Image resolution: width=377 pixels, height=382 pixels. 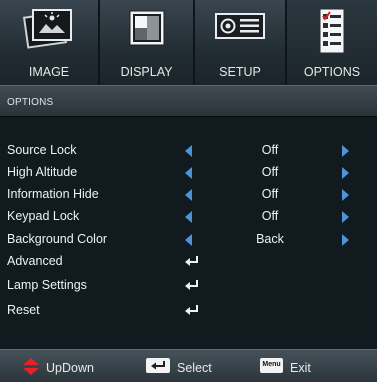 What do you see at coordinates (332, 31) in the screenshot?
I see `checklist-icon` at bounding box center [332, 31].